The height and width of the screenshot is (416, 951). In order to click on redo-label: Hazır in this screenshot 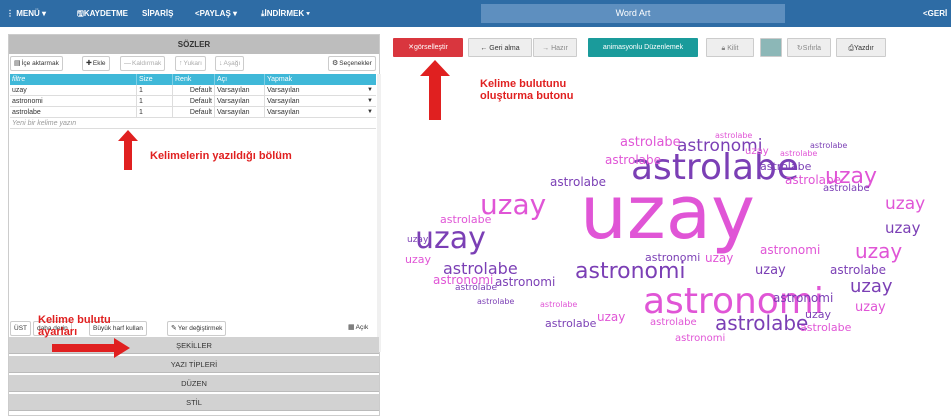, I will do `click(559, 48)`.